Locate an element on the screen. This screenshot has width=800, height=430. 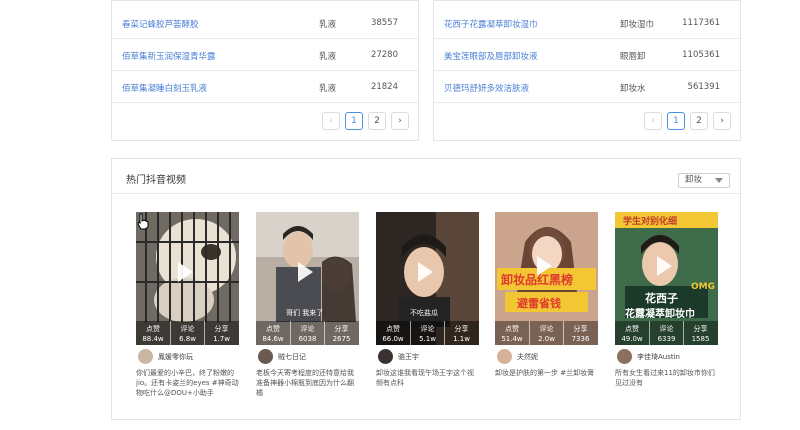
video-stats: 点赞 84.6w 评论 6038 分享 2675 is located at coordinates (307, 333).